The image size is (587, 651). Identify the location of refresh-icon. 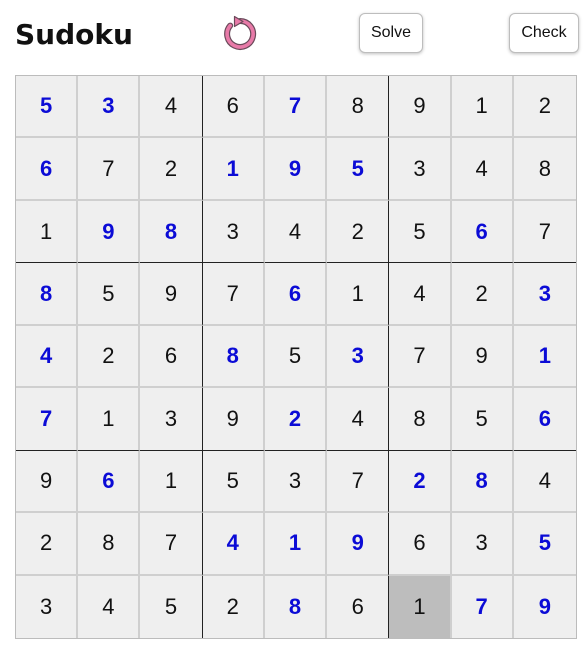
(240, 32).